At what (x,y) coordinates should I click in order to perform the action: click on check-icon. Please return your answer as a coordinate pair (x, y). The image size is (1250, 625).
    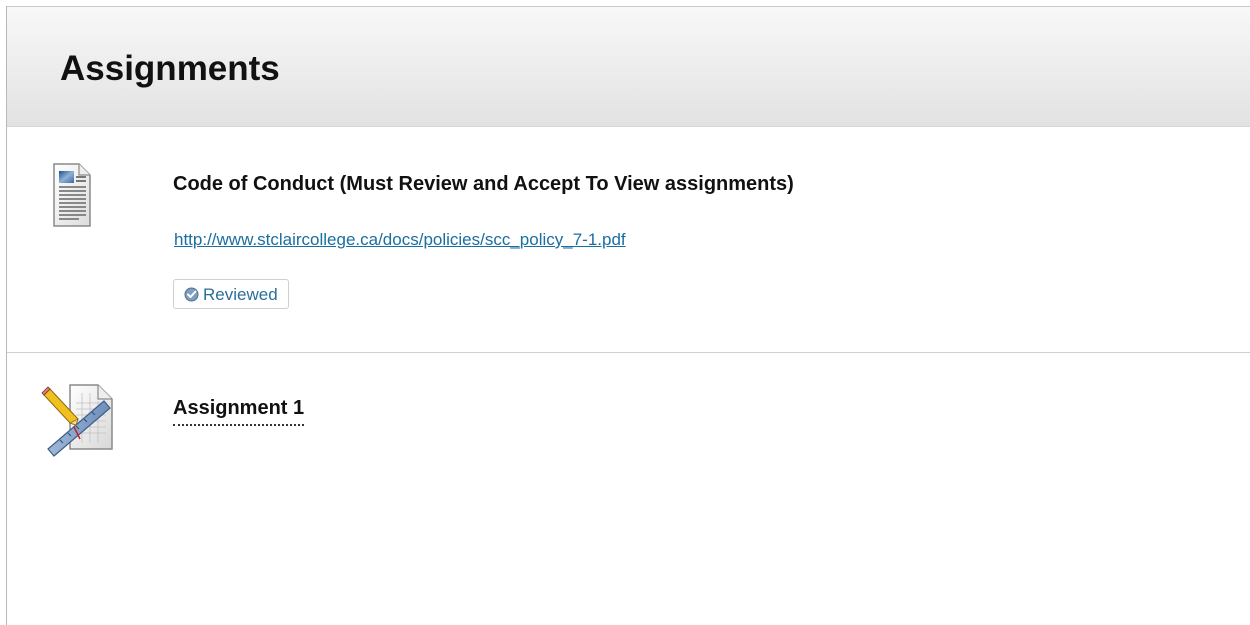
    Looking at the image, I should click on (191, 294).